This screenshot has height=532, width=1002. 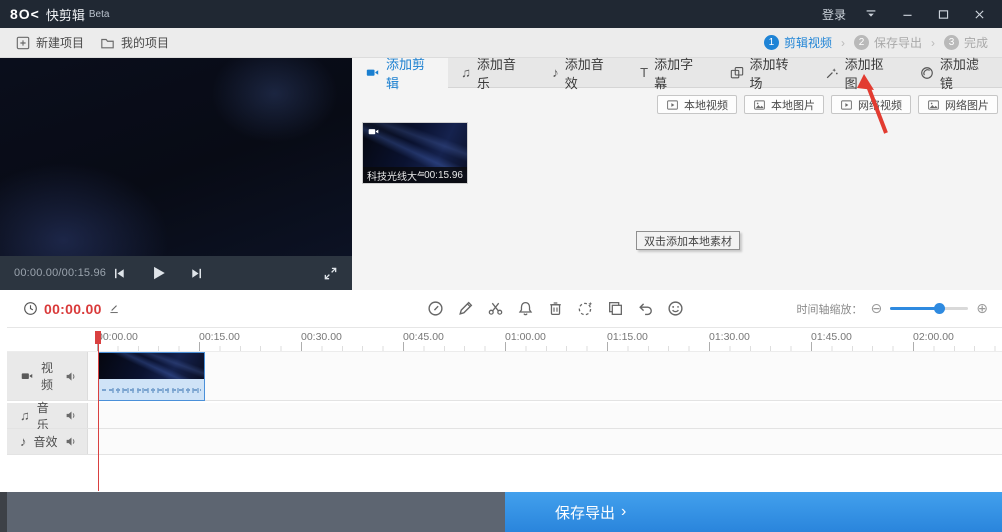 I want to click on zoom-slider-knob, so click(x=940, y=308).